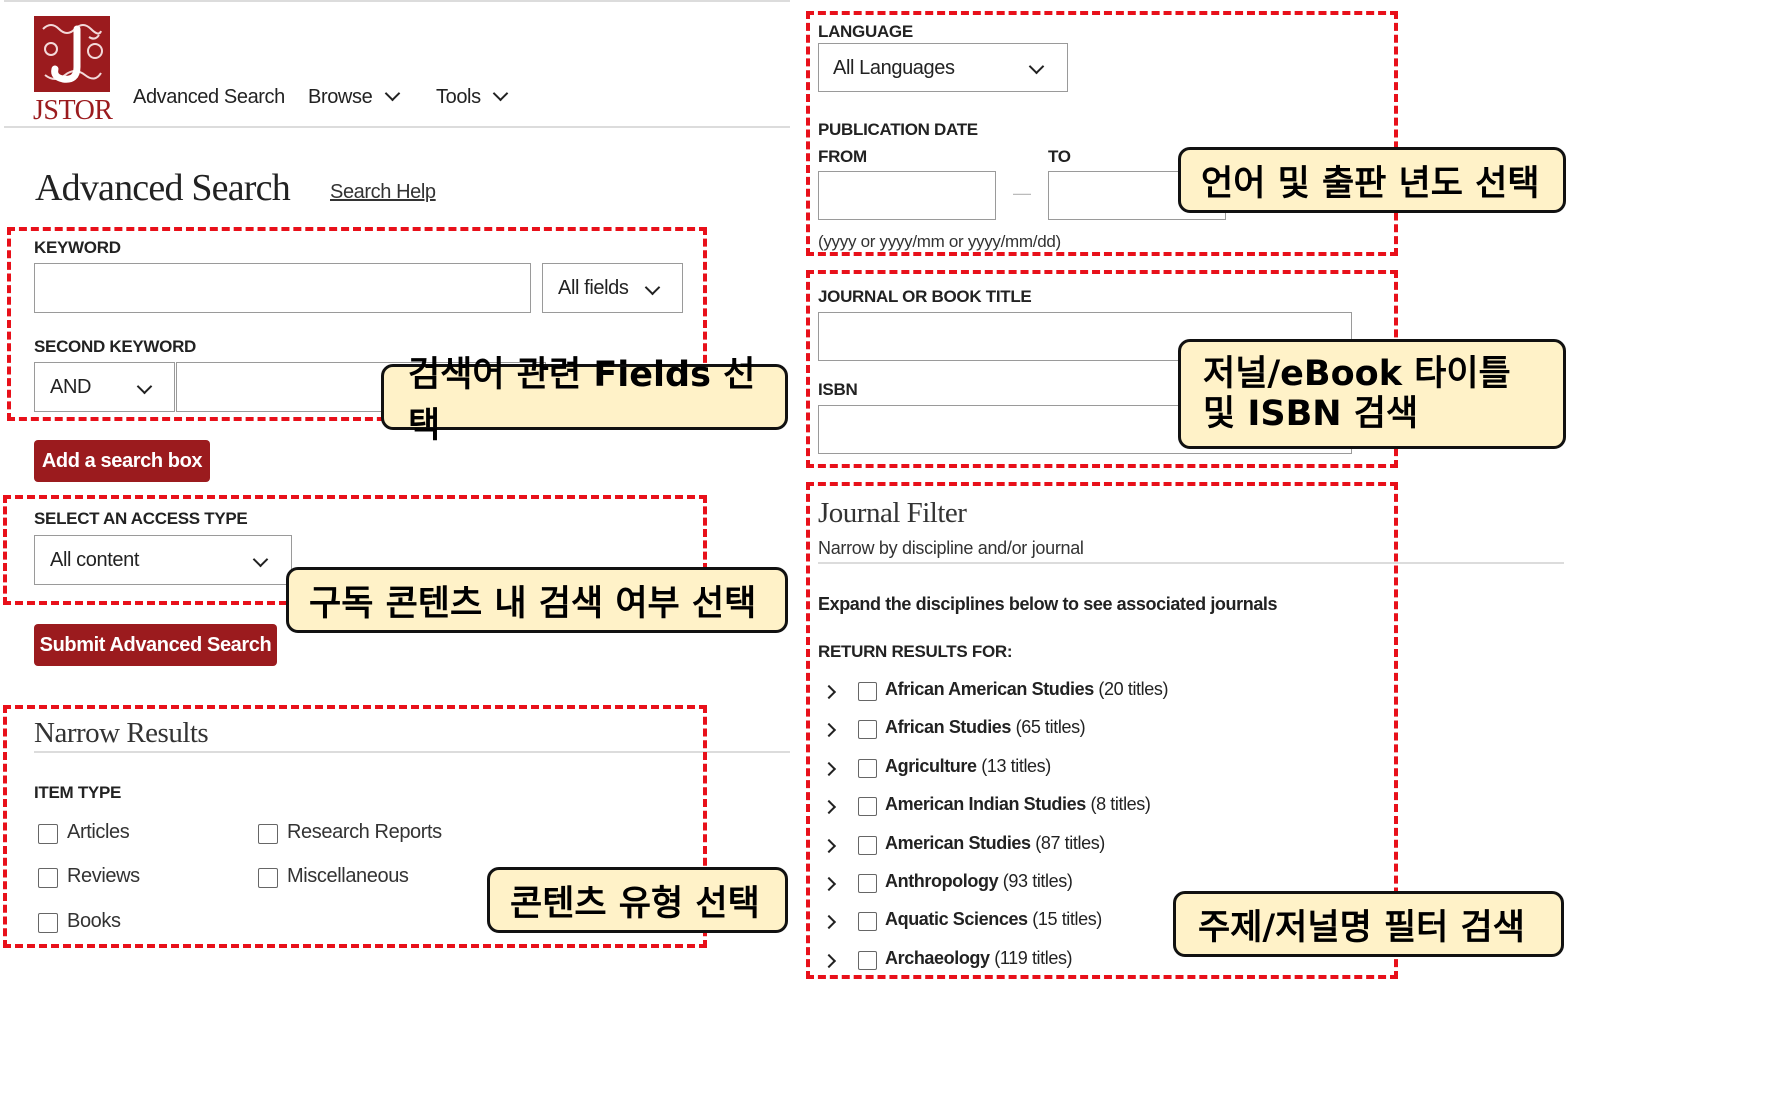 This screenshot has width=1768, height=1106. Describe the element at coordinates (584, 400) in the screenshot. I see `callout-keyword-fields: 검색어 관련 Fields 선택` at that location.